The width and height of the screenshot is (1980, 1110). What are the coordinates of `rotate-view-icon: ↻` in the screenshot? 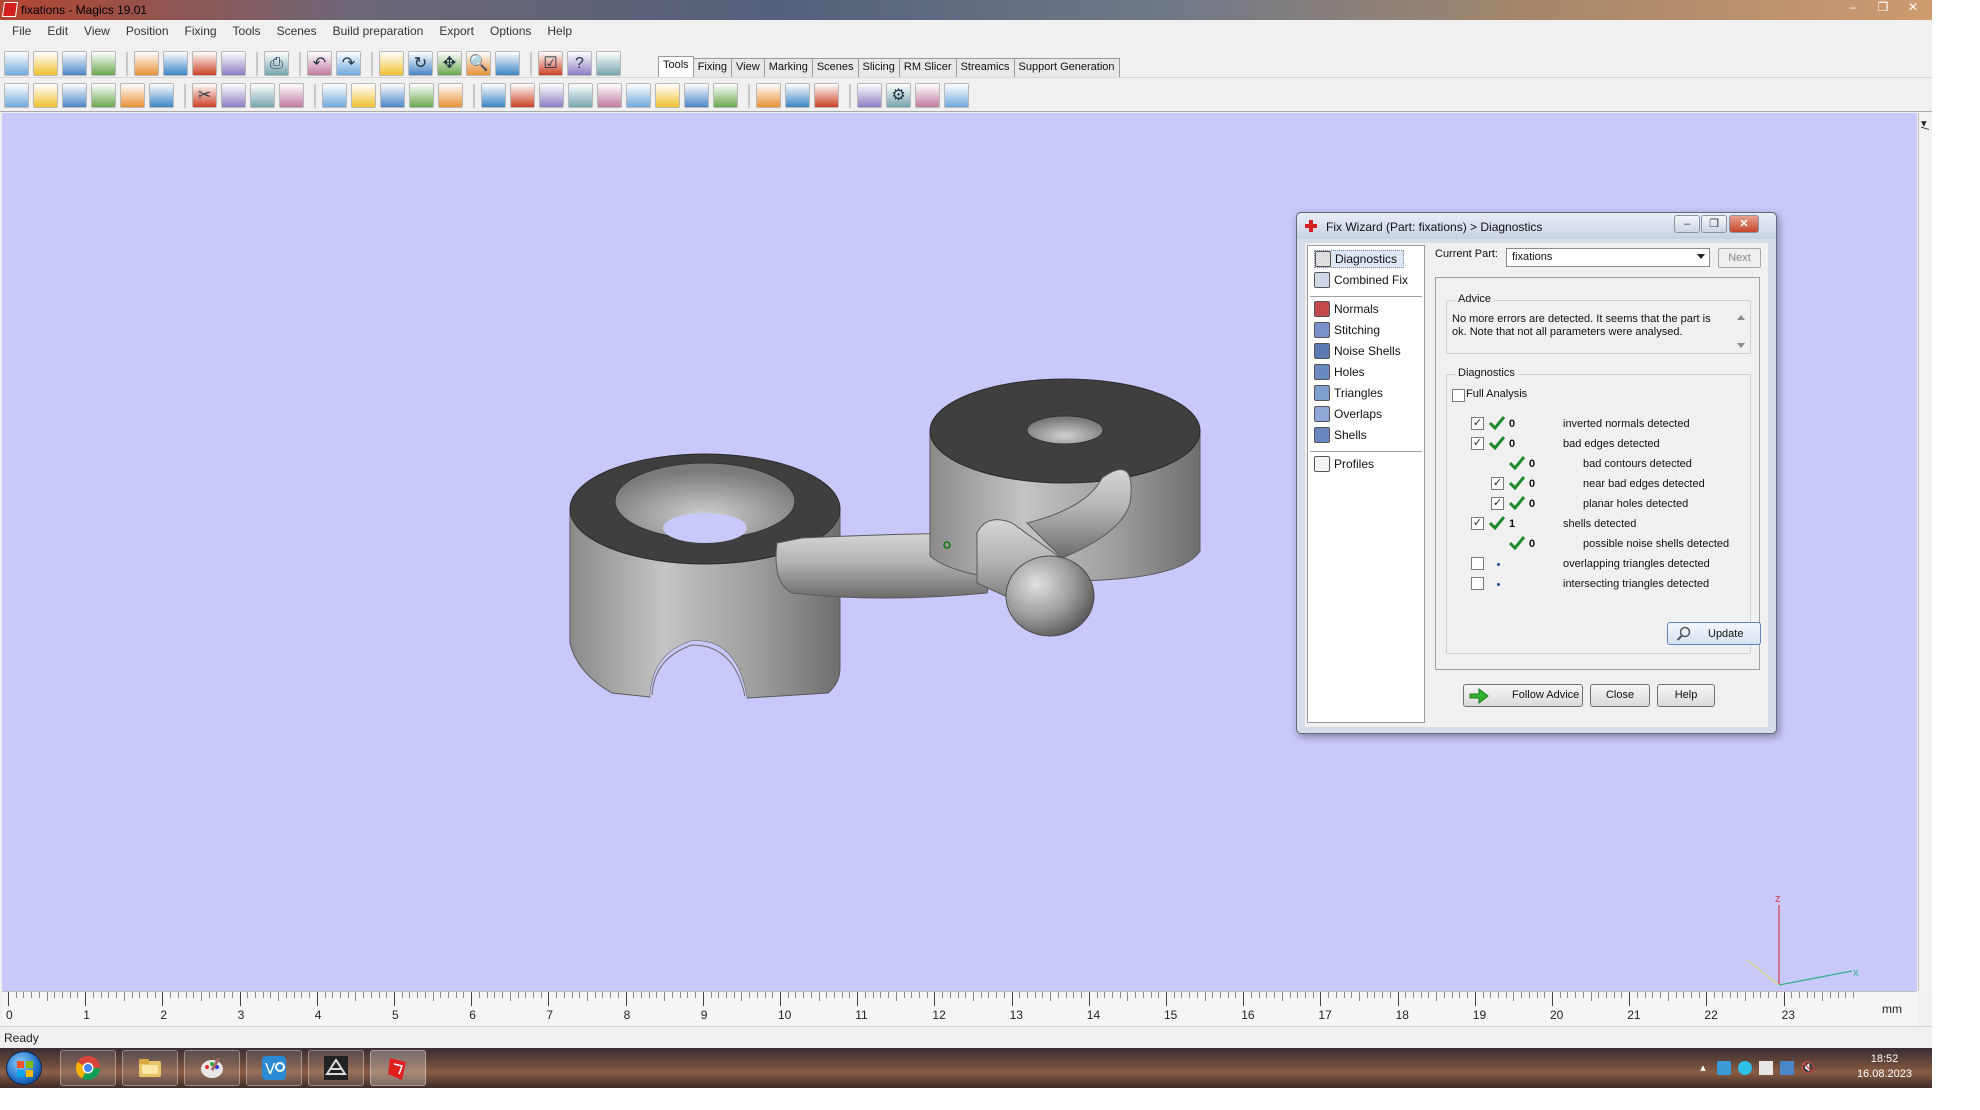 It's located at (420, 63).